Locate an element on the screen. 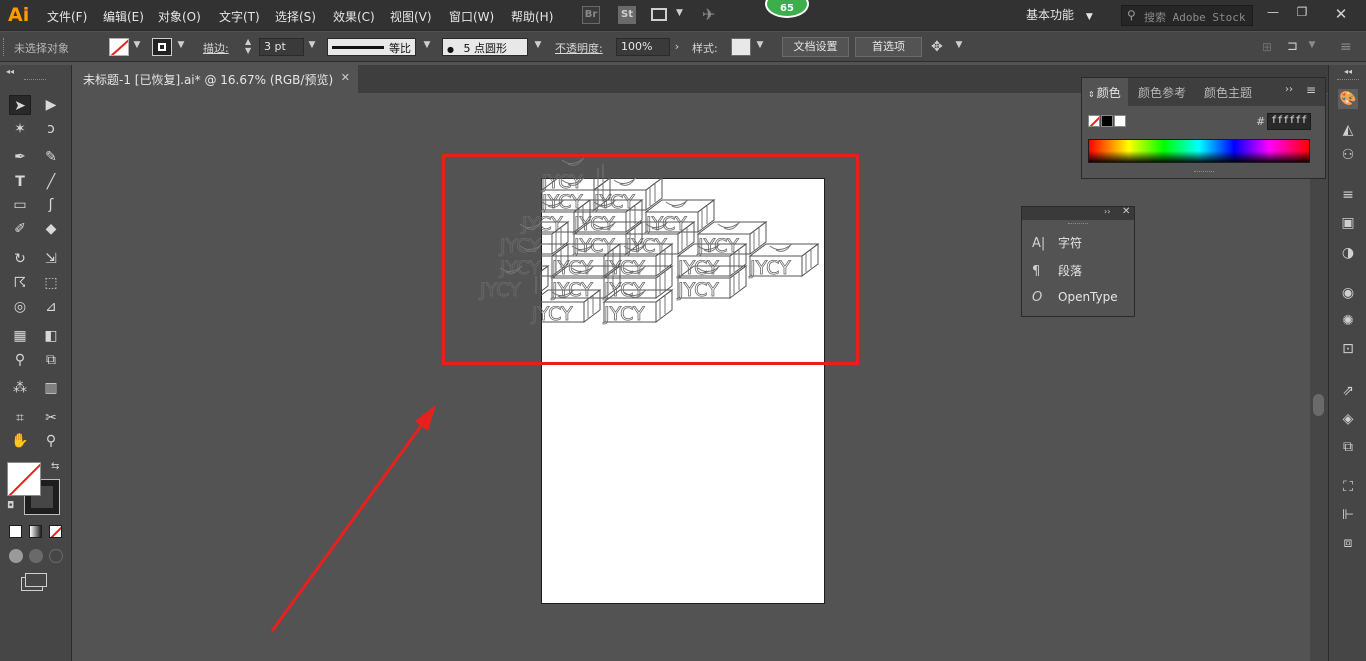 The height and width of the screenshot is (661, 1366). brush-definition: ● 5 点圆形 is located at coordinates (485, 47).